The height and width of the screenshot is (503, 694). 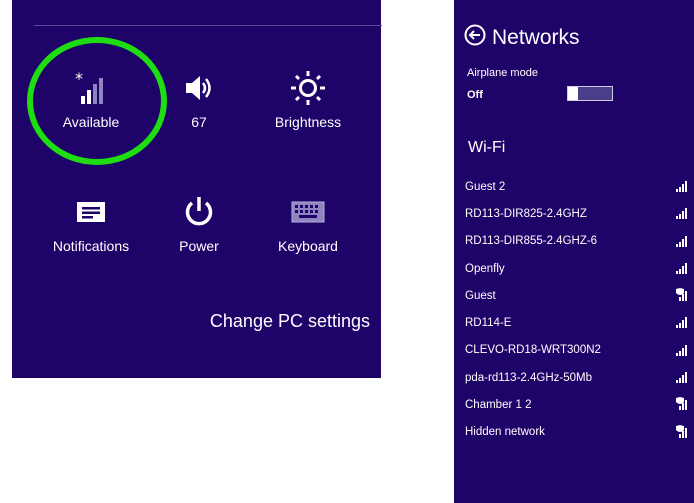 I want to click on network-item: Chamber 1 2, so click(x=574, y=404).